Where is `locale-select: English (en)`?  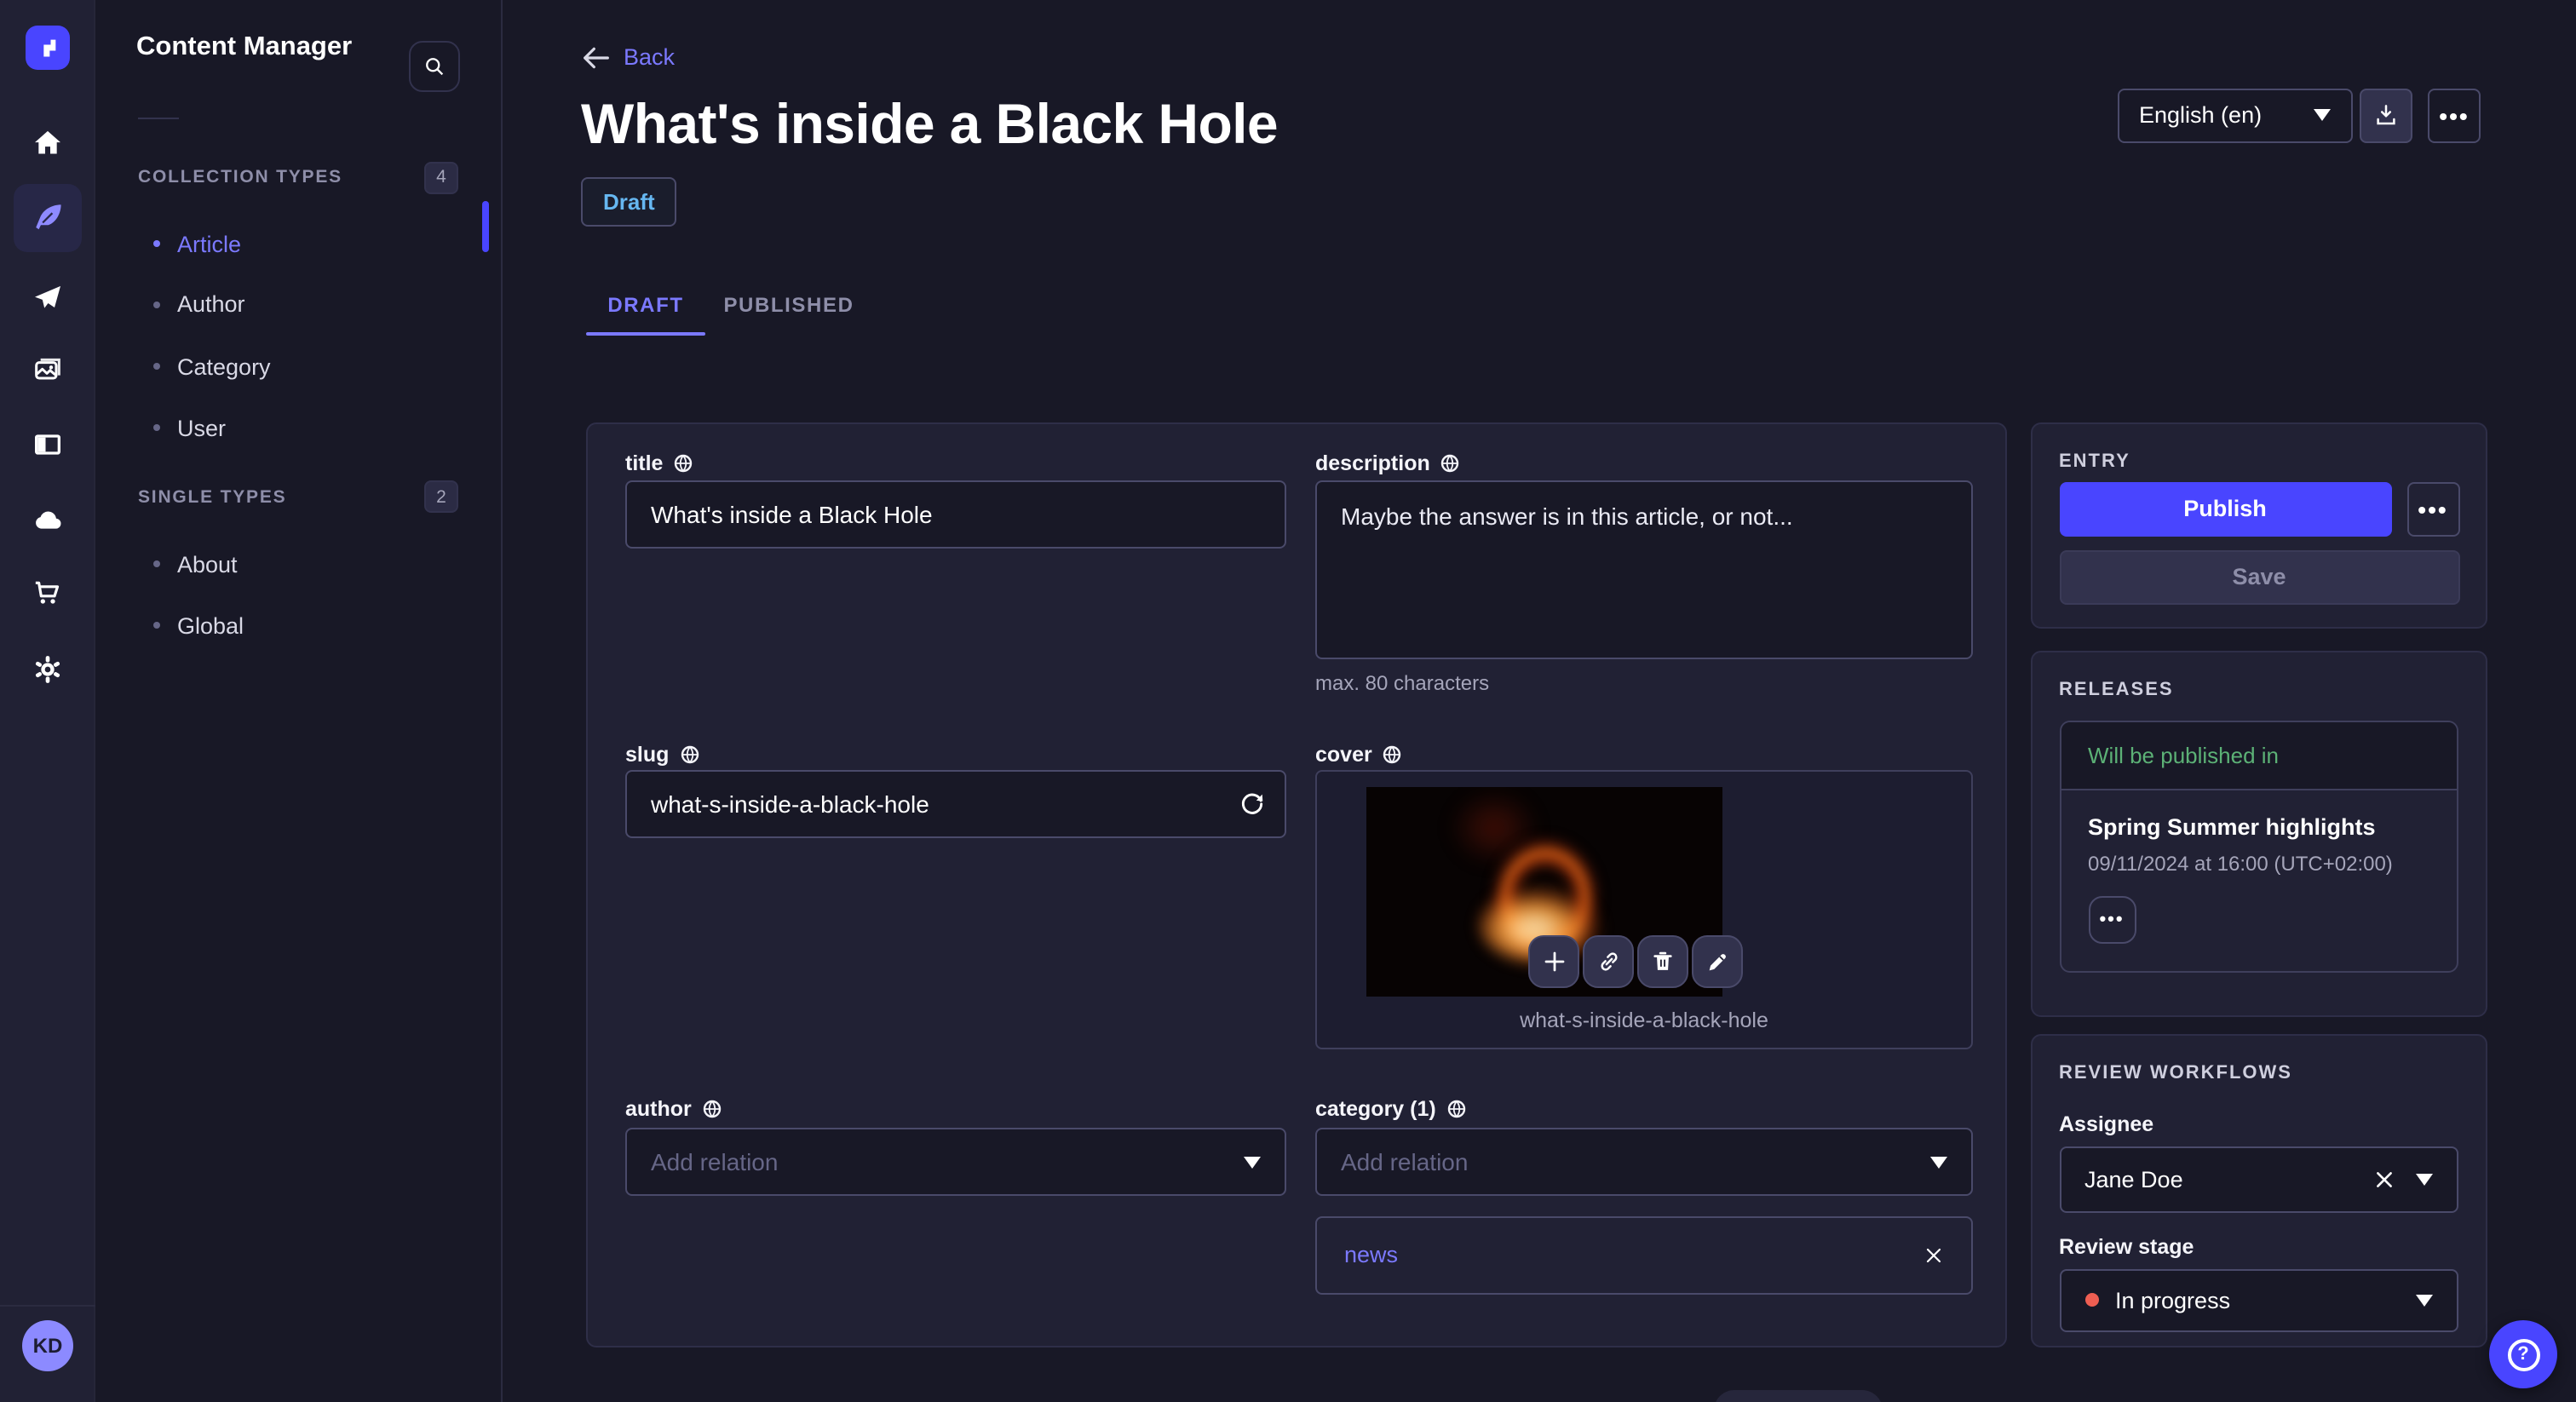 locale-select: English (en) is located at coordinates (2235, 115).